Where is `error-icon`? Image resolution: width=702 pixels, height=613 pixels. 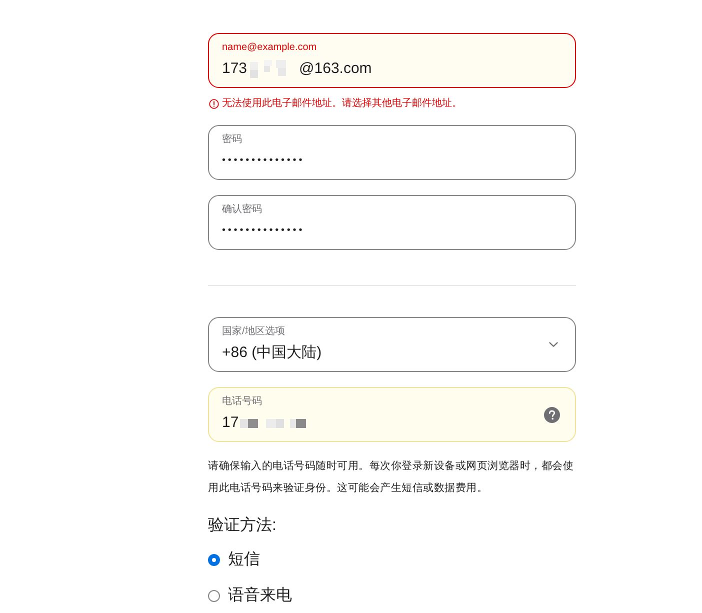 error-icon is located at coordinates (214, 104).